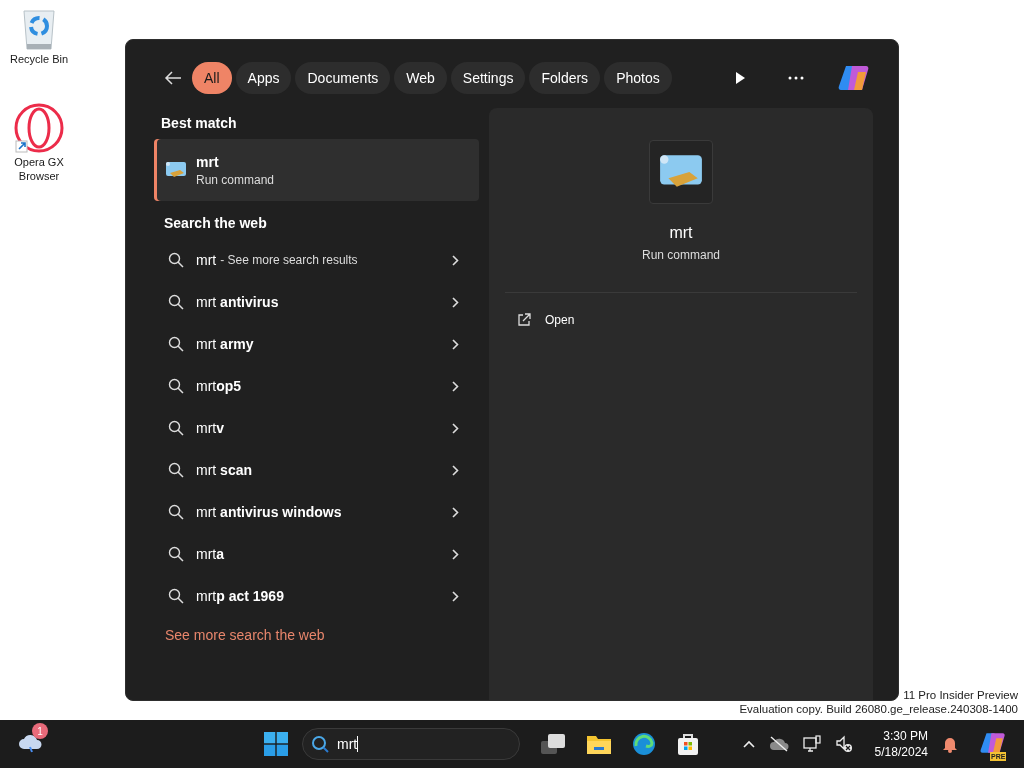 Image resolution: width=1024 pixels, height=768 pixels. Describe the element at coordinates (316, 344) in the screenshot. I see `web-suggestion: mrt army` at that location.